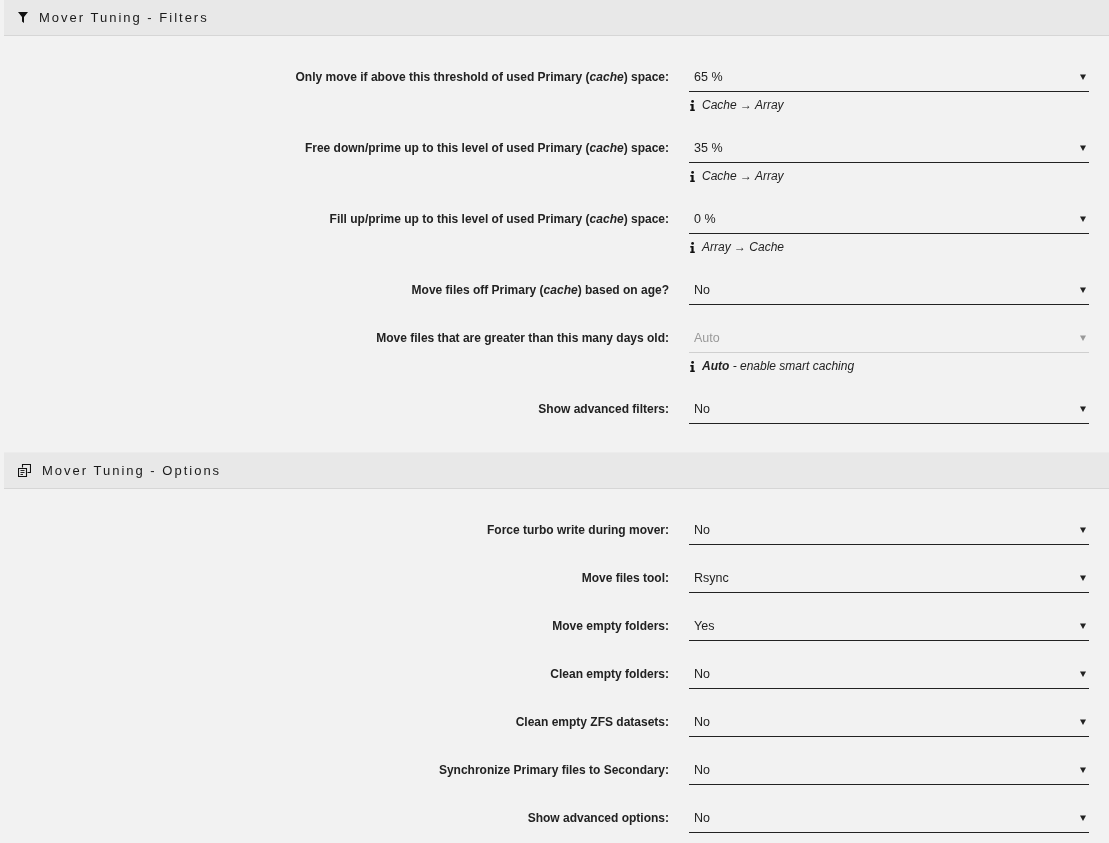 The image size is (1109, 843). I want to click on dropdown: Rsync, so click(889, 578).